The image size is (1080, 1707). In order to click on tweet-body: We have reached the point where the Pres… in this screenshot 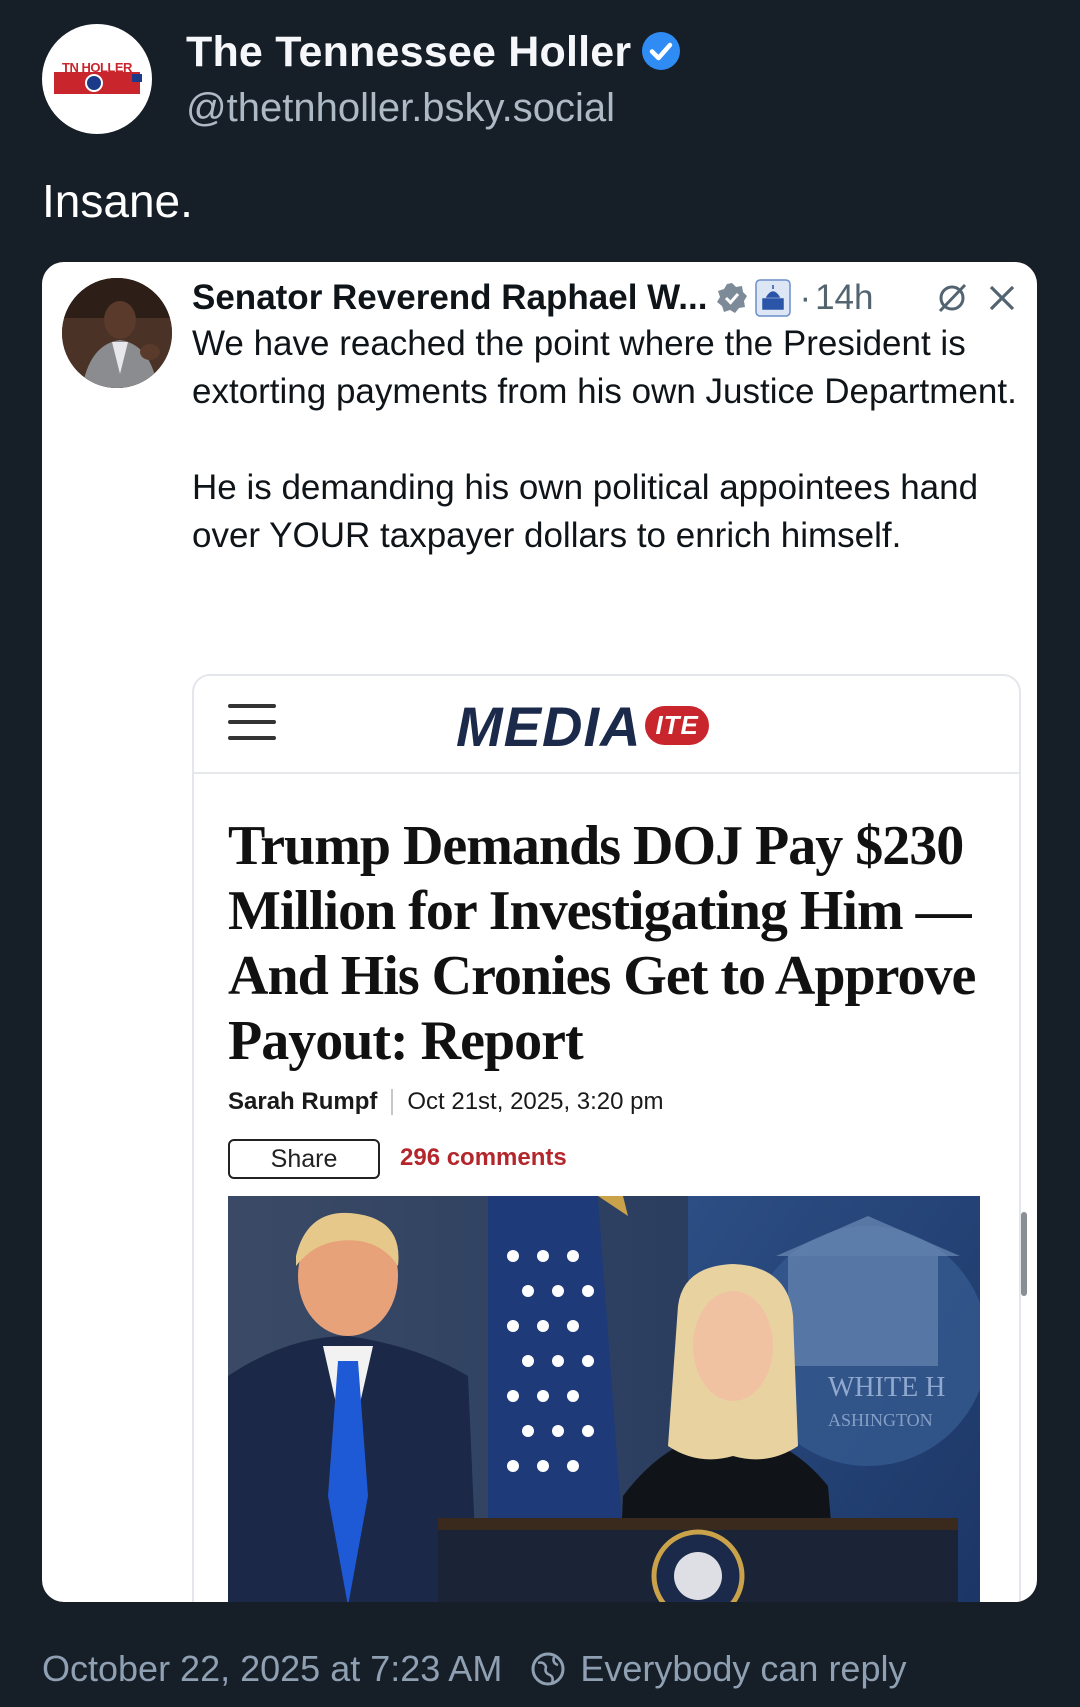, I will do `click(607, 464)`.